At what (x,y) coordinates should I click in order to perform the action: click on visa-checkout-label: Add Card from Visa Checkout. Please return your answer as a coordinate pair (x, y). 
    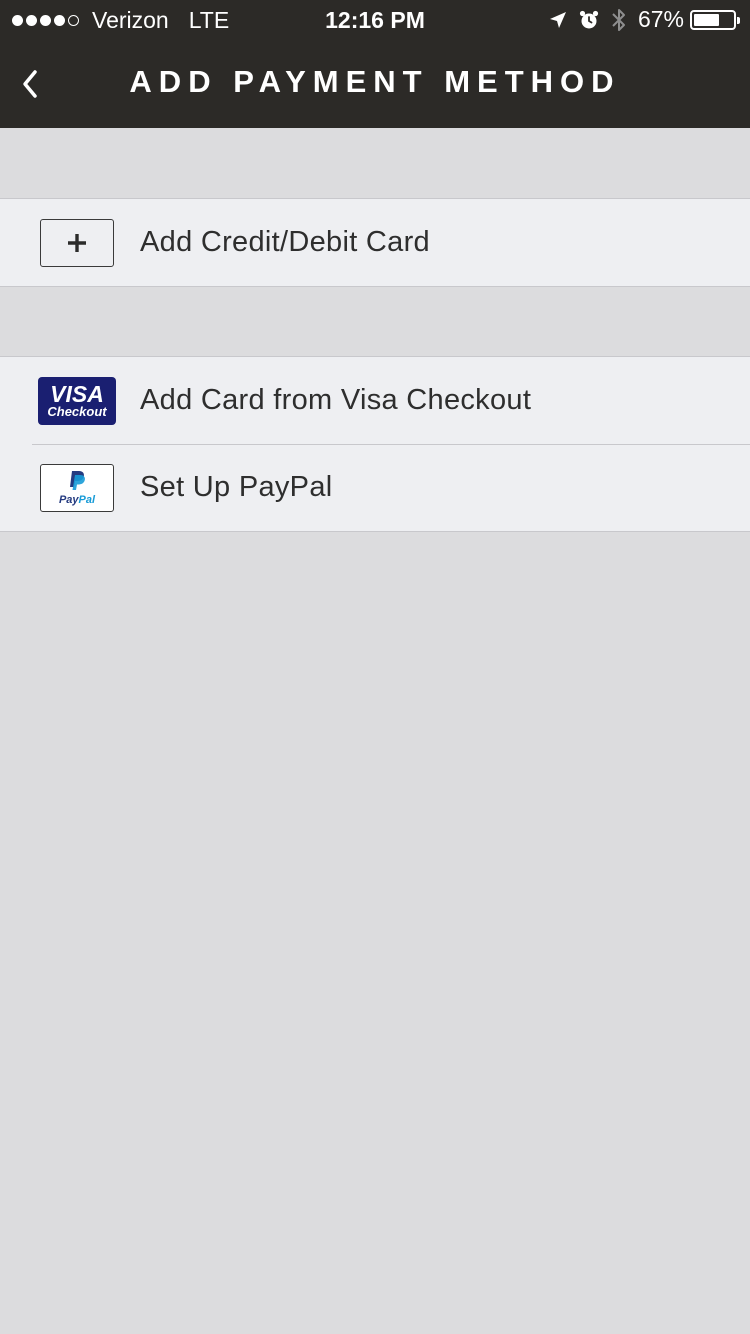
    Looking at the image, I should click on (336, 400).